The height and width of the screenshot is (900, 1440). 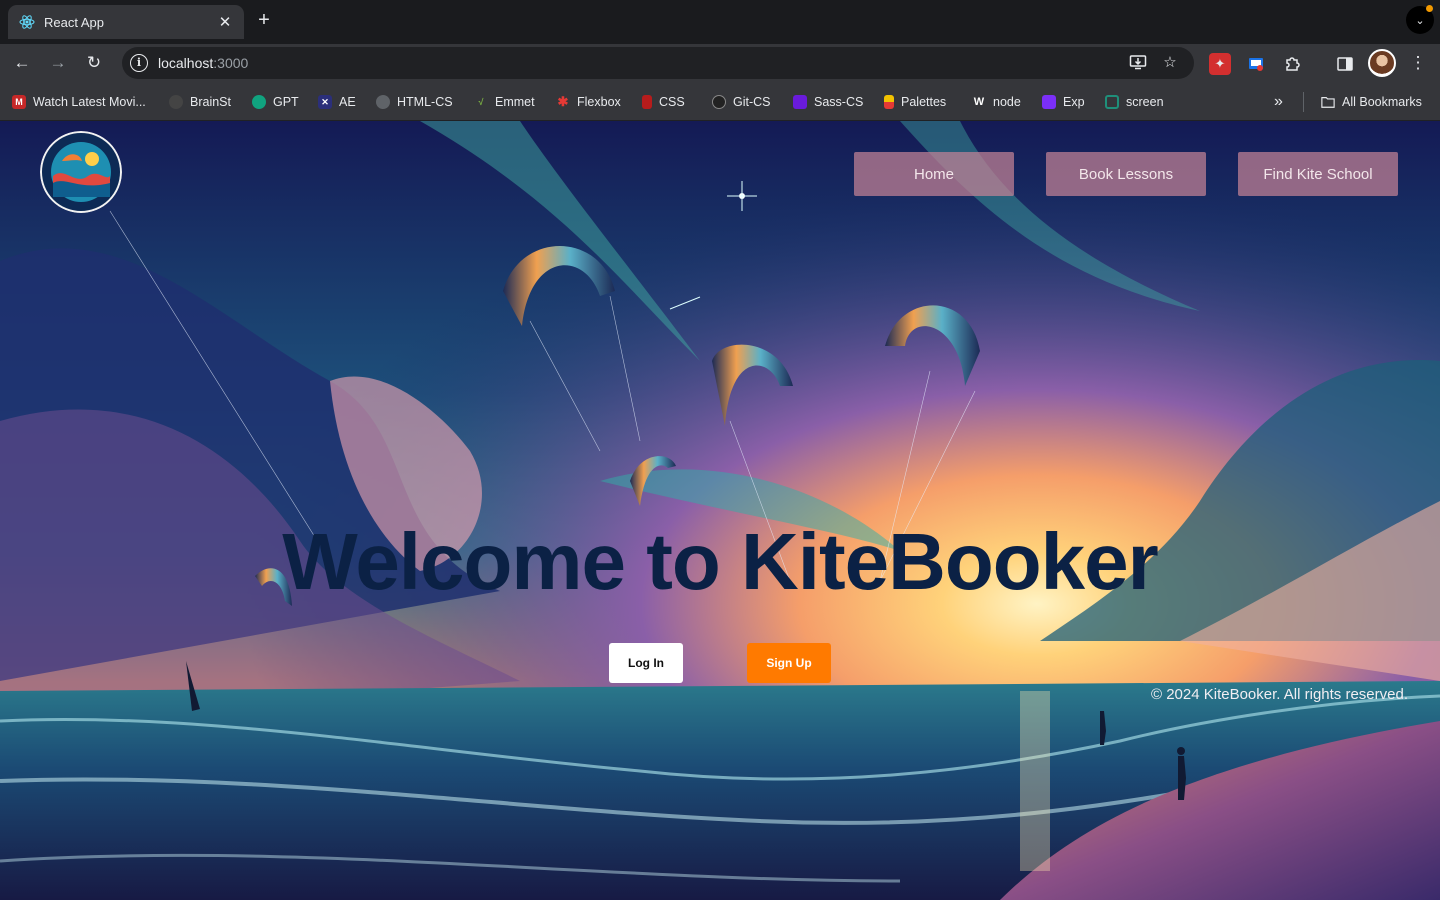 What do you see at coordinates (139, 63) in the screenshot?
I see `site-info-icon: i` at bounding box center [139, 63].